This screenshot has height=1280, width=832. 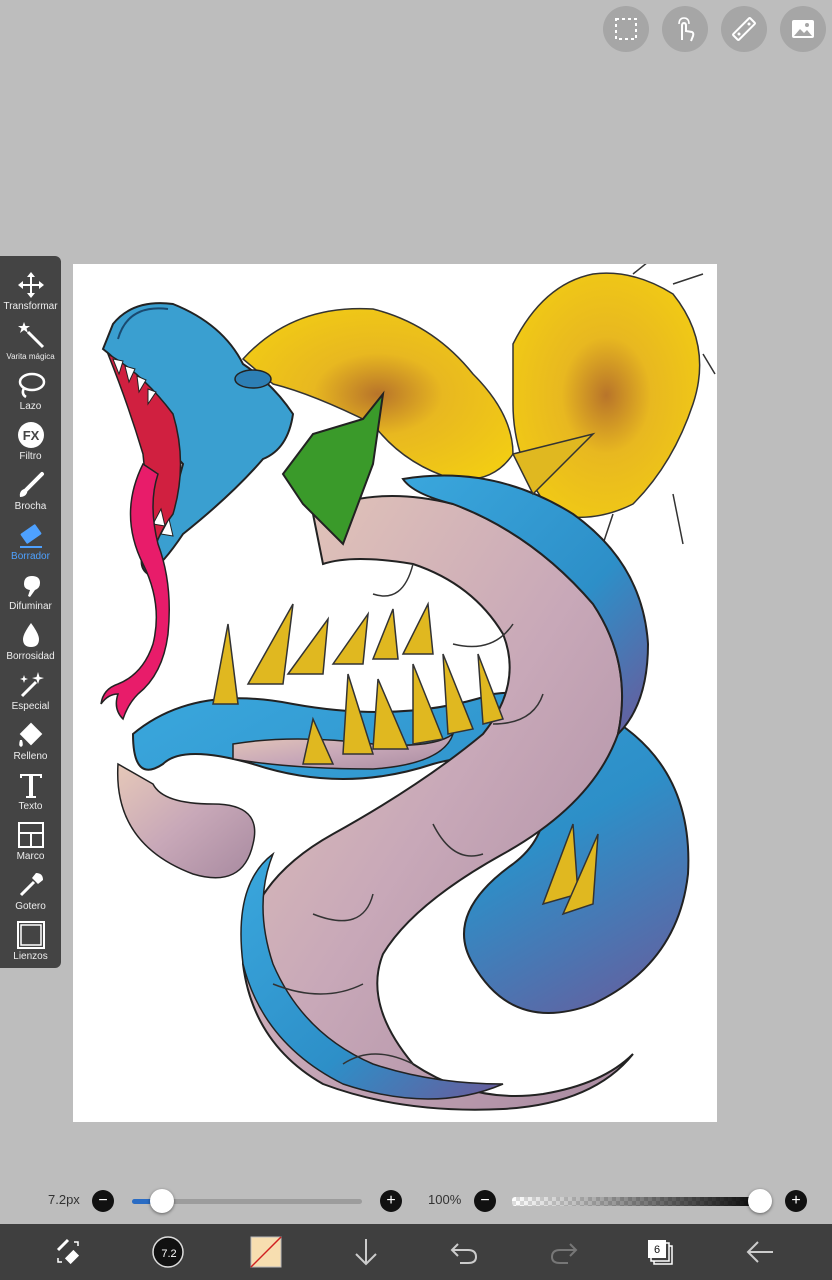 What do you see at coordinates (103, 1201) in the screenshot?
I see `brush-size-minus-button: −` at bounding box center [103, 1201].